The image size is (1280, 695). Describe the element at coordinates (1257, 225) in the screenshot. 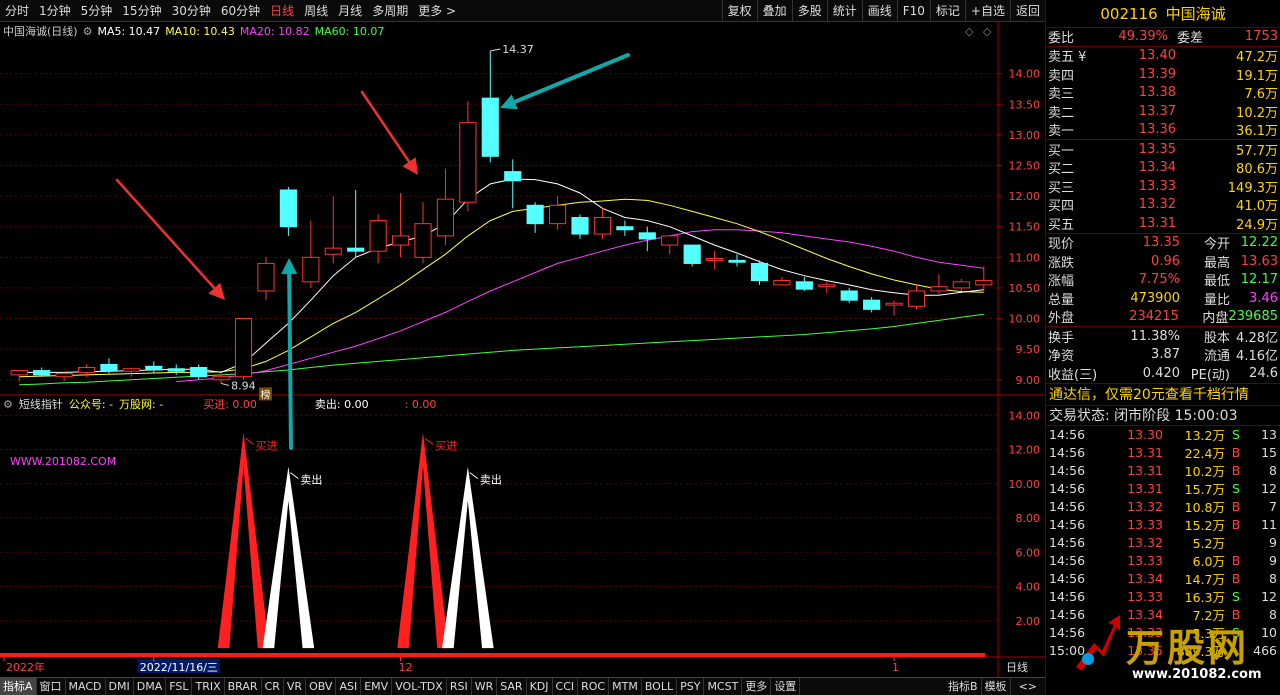

I see `buy-volume: 24.9万` at that location.